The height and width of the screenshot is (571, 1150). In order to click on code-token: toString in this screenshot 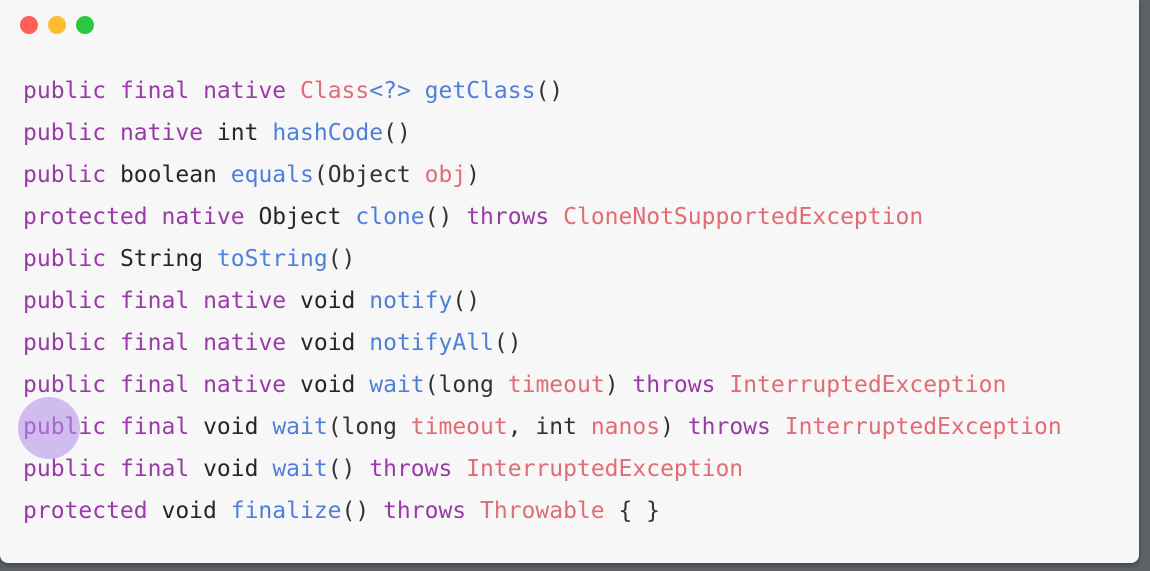, I will do `click(272, 259)`.